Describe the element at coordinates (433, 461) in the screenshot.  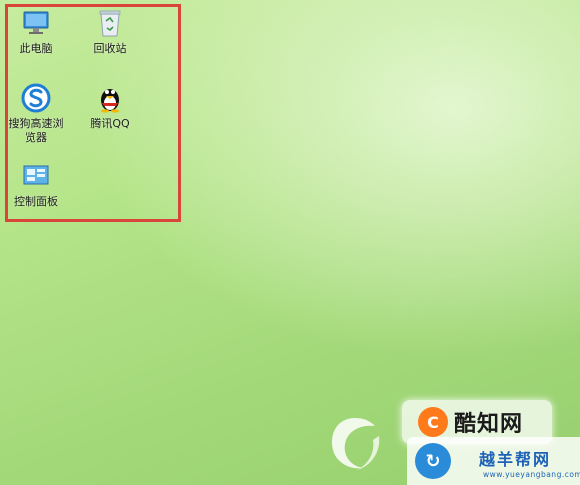
I see `yueyangbang-logo-icon: ↻` at that location.